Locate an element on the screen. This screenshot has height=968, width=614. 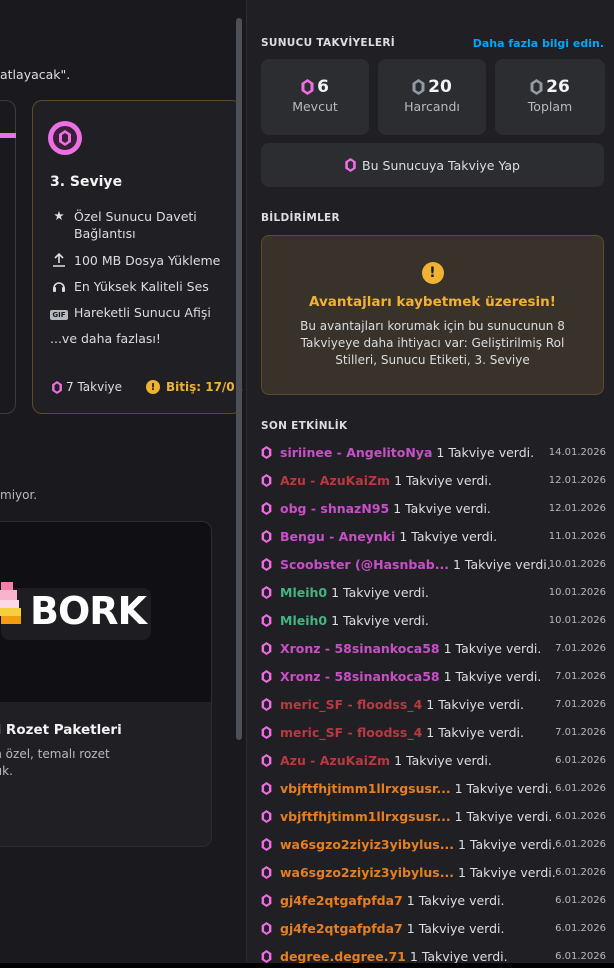
perk-label: Hareketli Sunucu Afişi is located at coordinates (142, 312).